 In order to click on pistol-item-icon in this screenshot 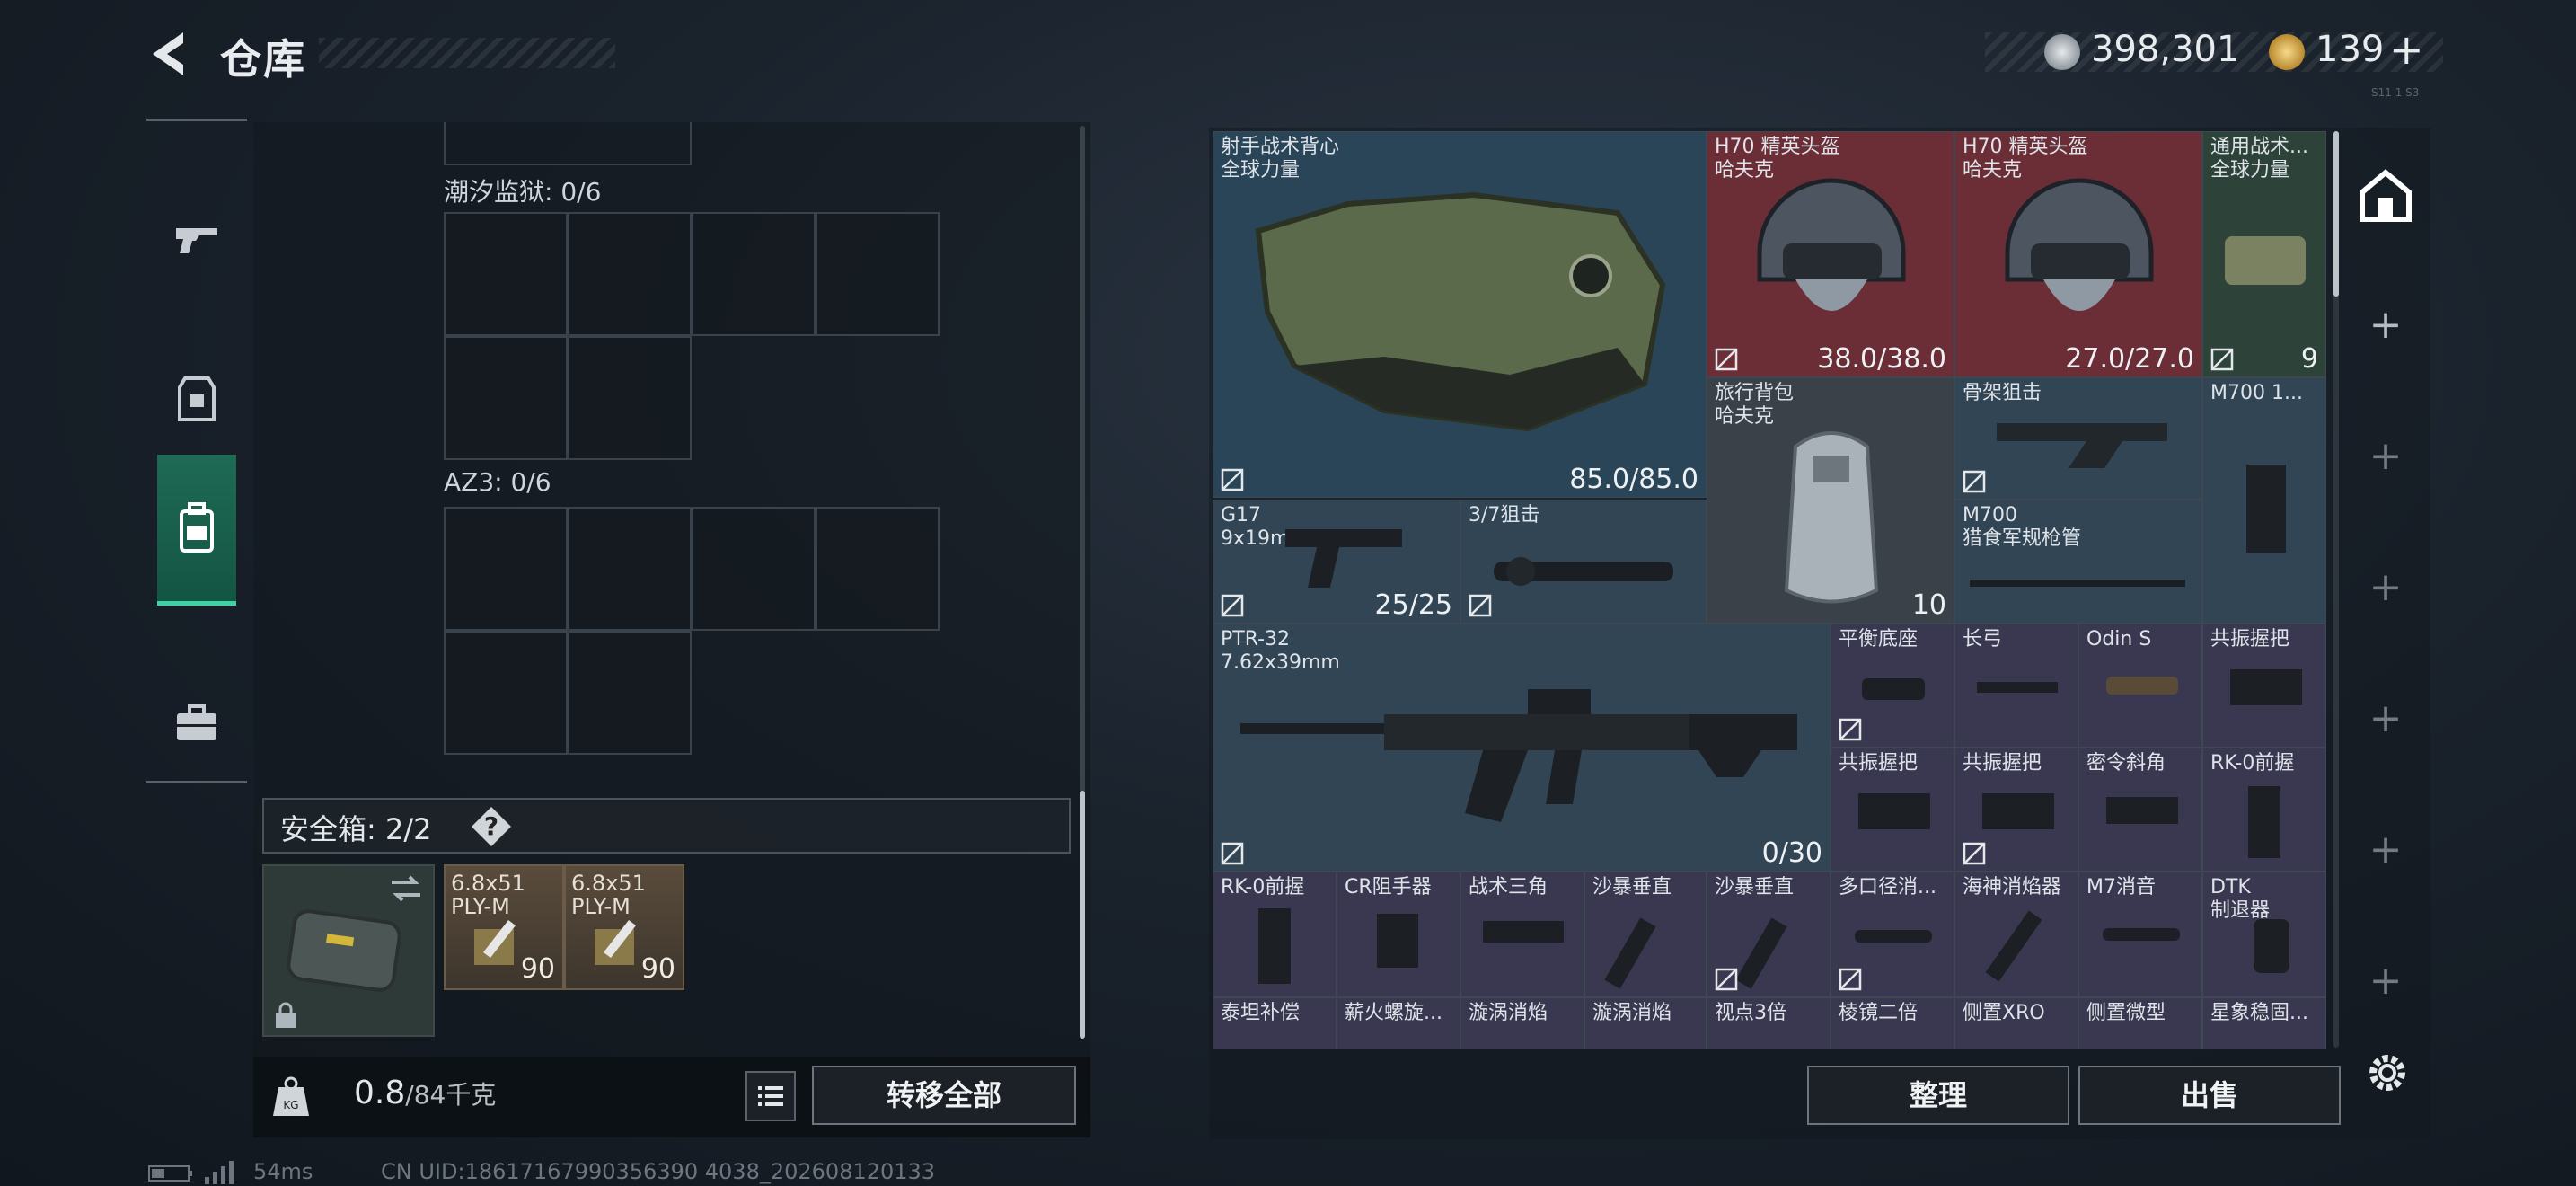, I will do `click(1343, 558)`.